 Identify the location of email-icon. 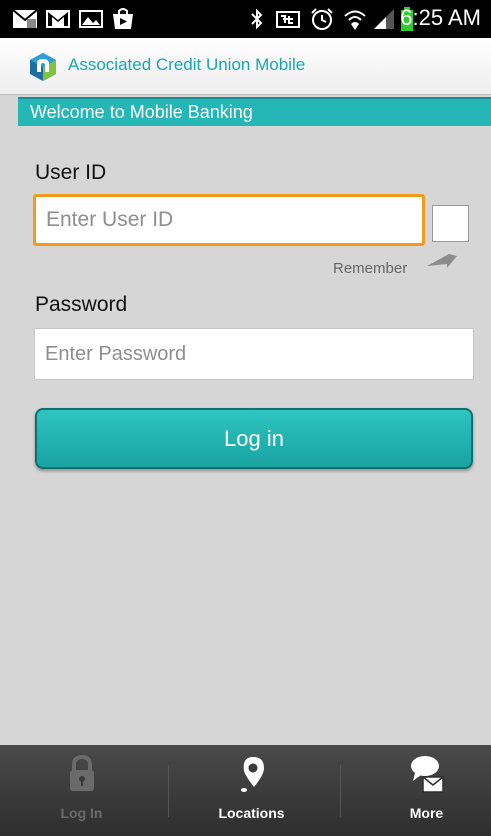
(25, 18).